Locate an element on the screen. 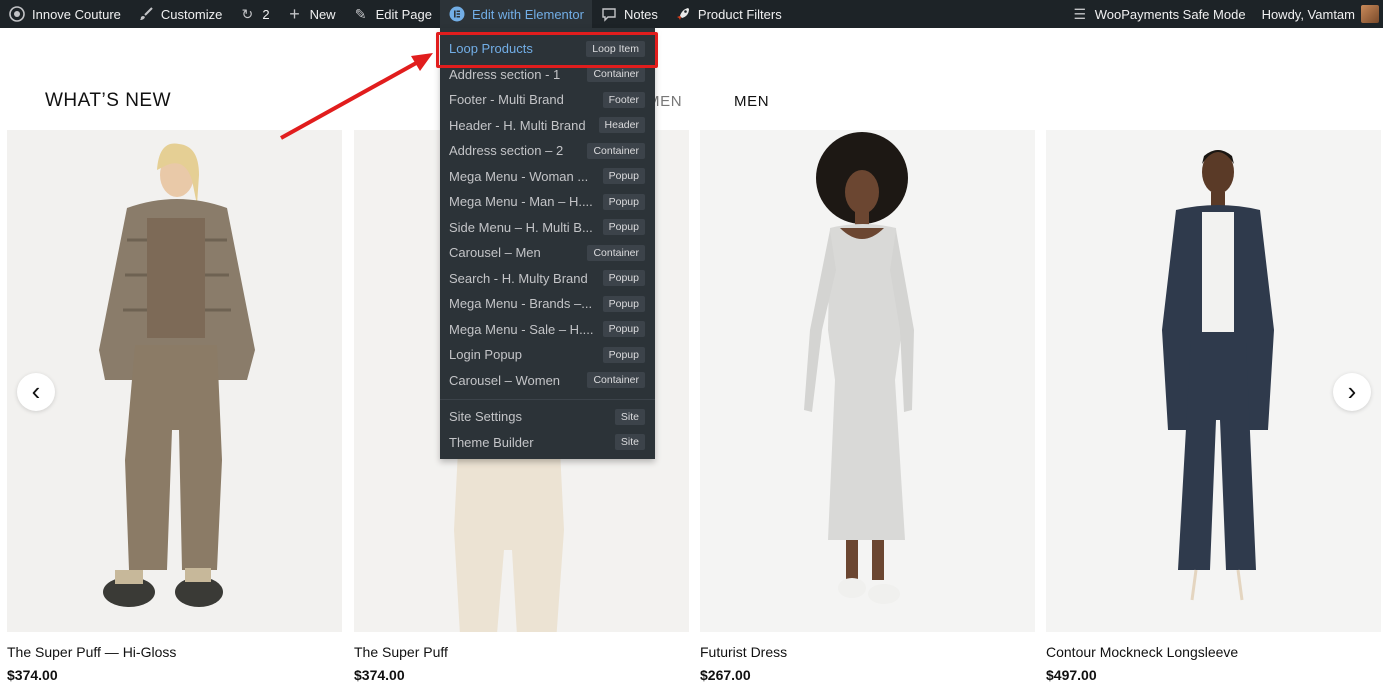 The width and height of the screenshot is (1383, 700). menu-item-mega-menu-sale: Mega Menu - Sale – H.... Popup is located at coordinates (547, 330).